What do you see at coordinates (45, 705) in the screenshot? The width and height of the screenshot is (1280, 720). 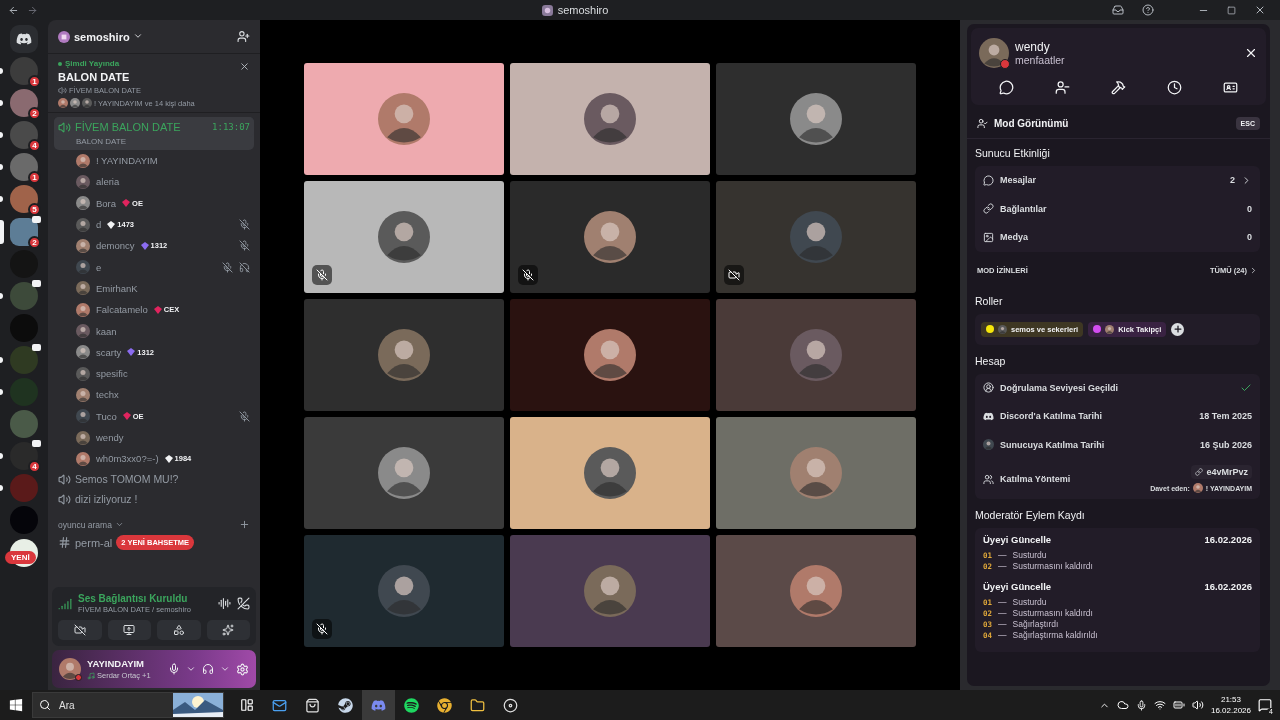 I see `search-icon` at bounding box center [45, 705].